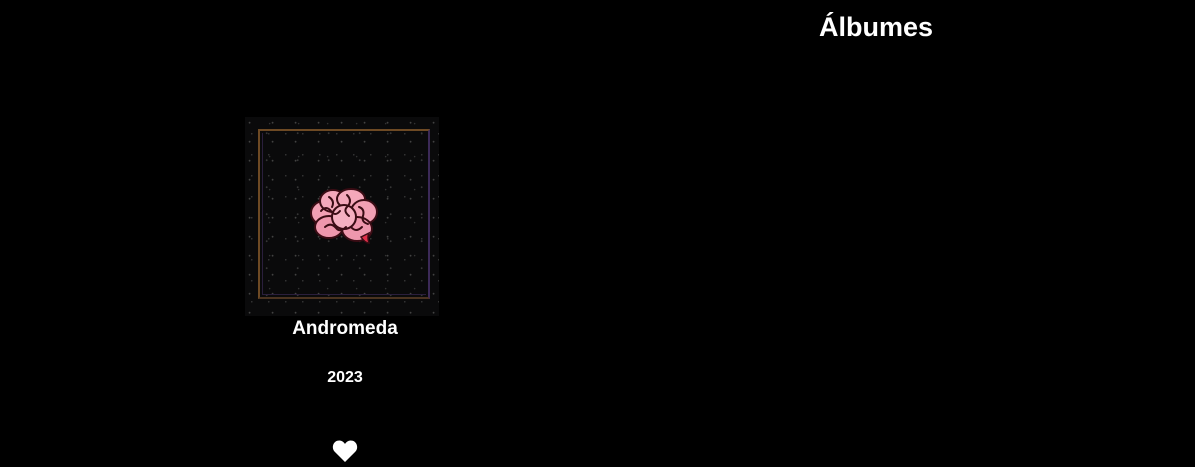 The width and height of the screenshot is (1195, 467). Describe the element at coordinates (876, 27) in the screenshot. I see `page-title: Álbumes` at that location.